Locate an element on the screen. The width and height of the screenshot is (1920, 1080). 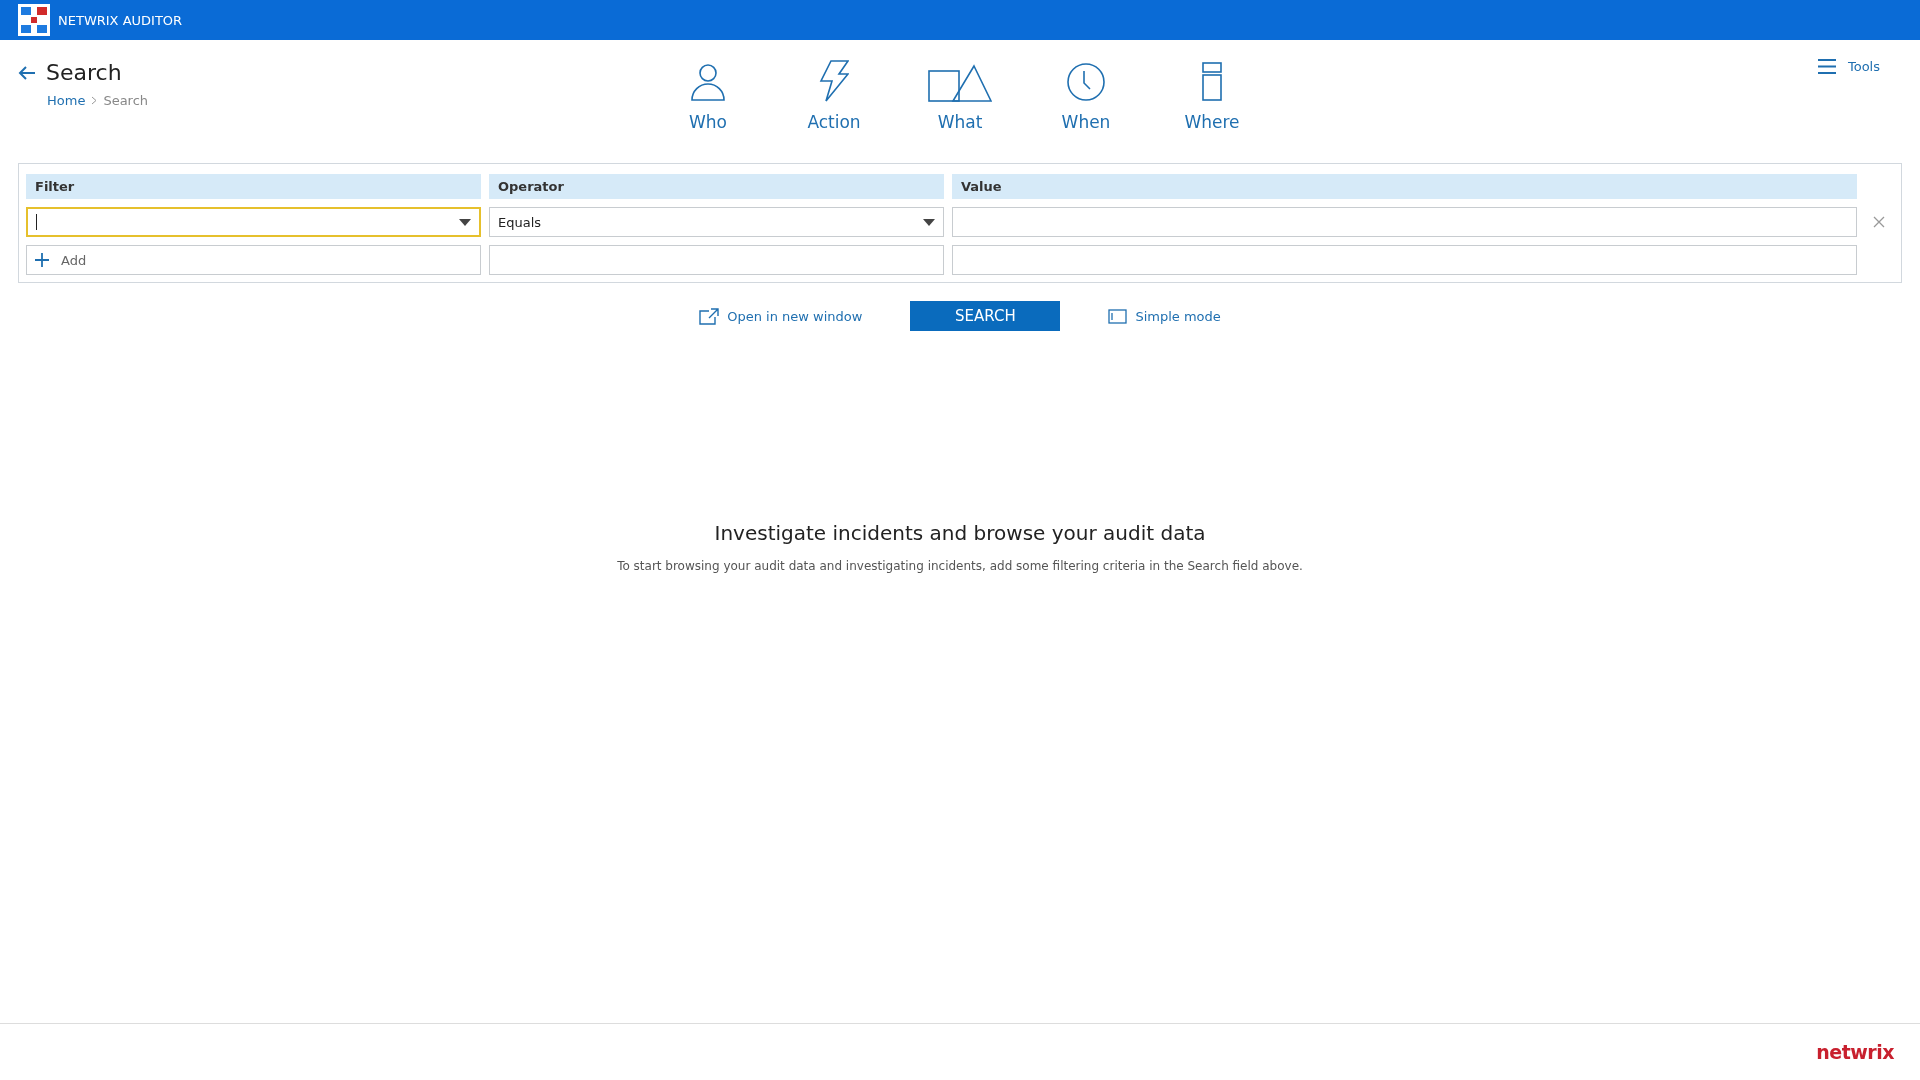
empty-state-heading: Investigate incidents and browse your audit data is located at coordinates (960, 533).